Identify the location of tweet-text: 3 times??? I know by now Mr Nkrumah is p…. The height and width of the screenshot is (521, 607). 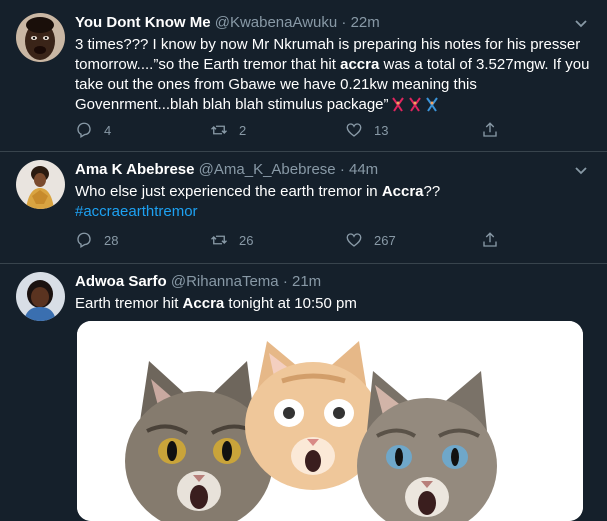
(333, 75).